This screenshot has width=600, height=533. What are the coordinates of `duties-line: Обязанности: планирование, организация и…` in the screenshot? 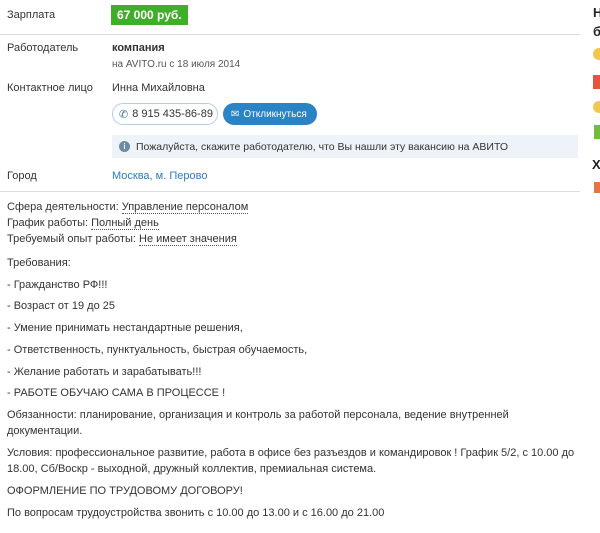 It's located at (258, 415).